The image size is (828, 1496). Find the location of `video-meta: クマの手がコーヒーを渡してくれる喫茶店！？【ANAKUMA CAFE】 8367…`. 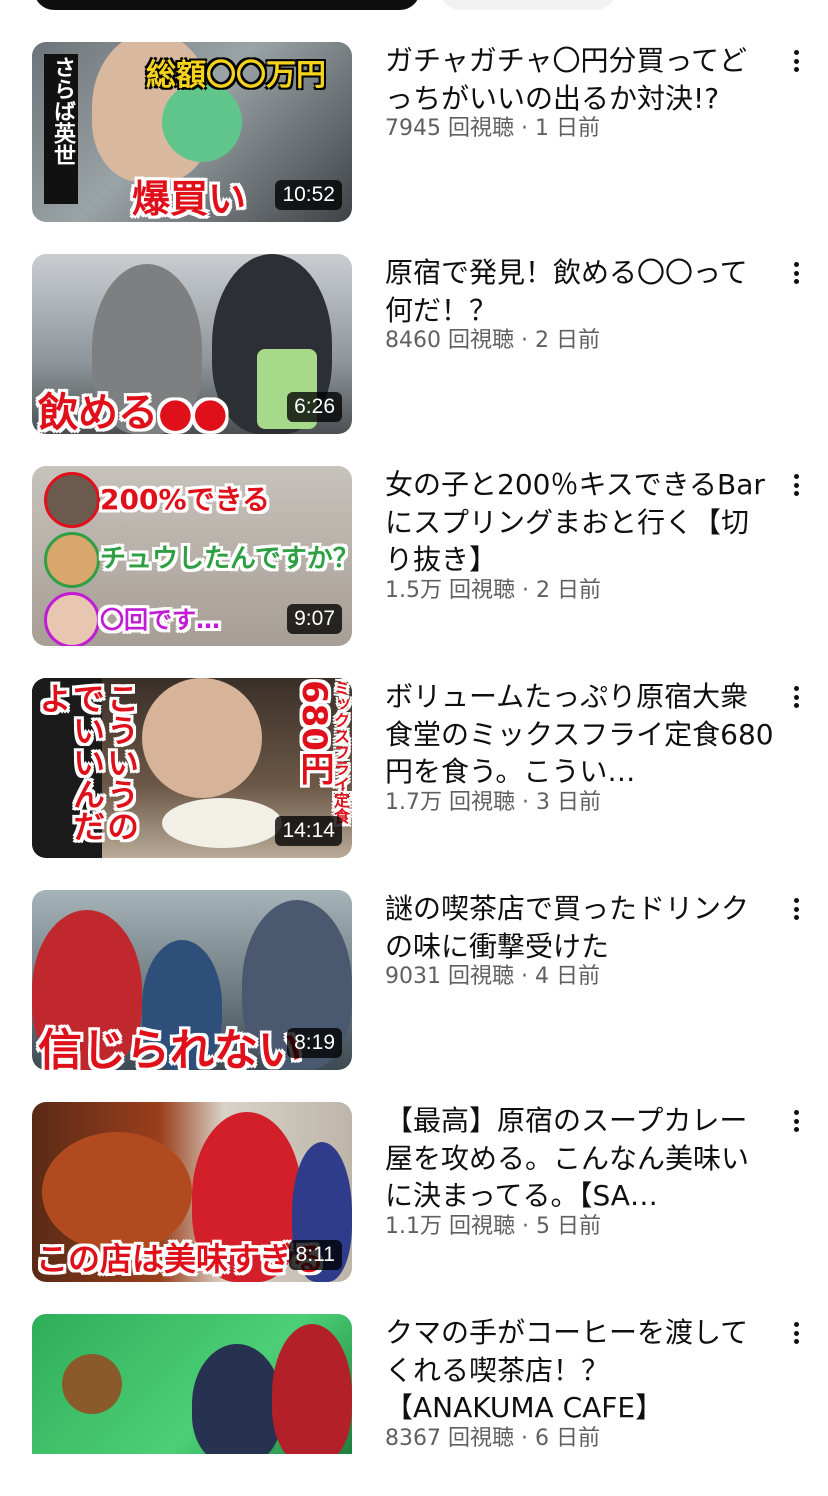

video-meta: クマの手がコーヒーを渡してくれる喫茶店！？【ANAKUMA CAFE】 8367… is located at coordinates (580, 1383).